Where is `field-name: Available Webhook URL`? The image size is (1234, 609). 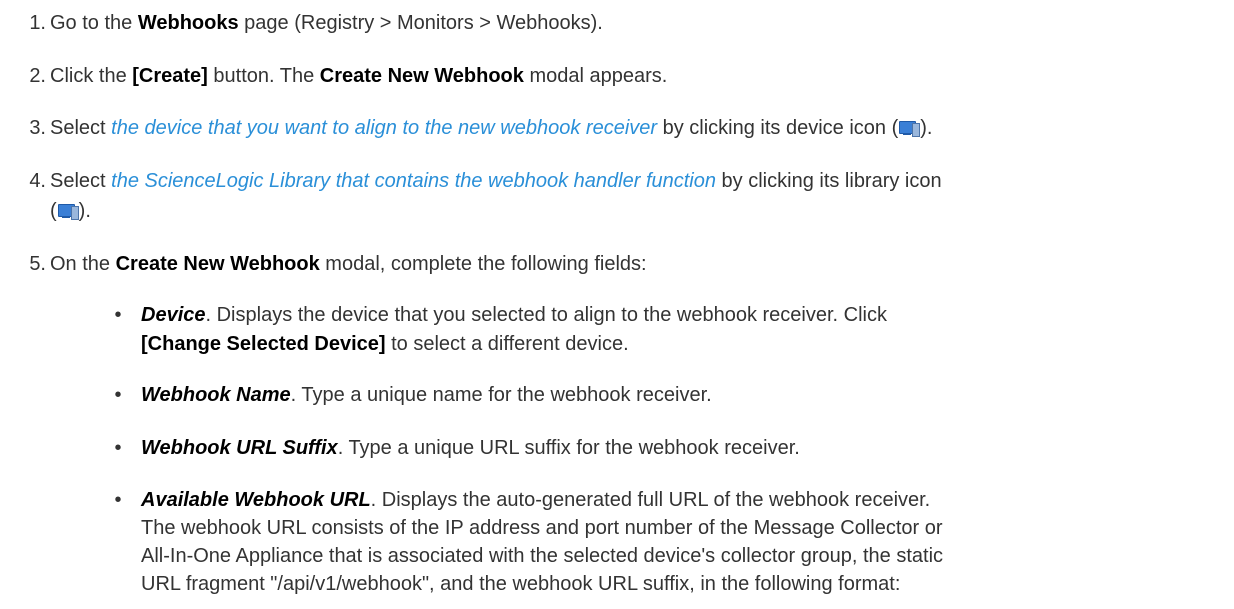
field-name: Available Webhook URL is located at coordinates (256, 500).